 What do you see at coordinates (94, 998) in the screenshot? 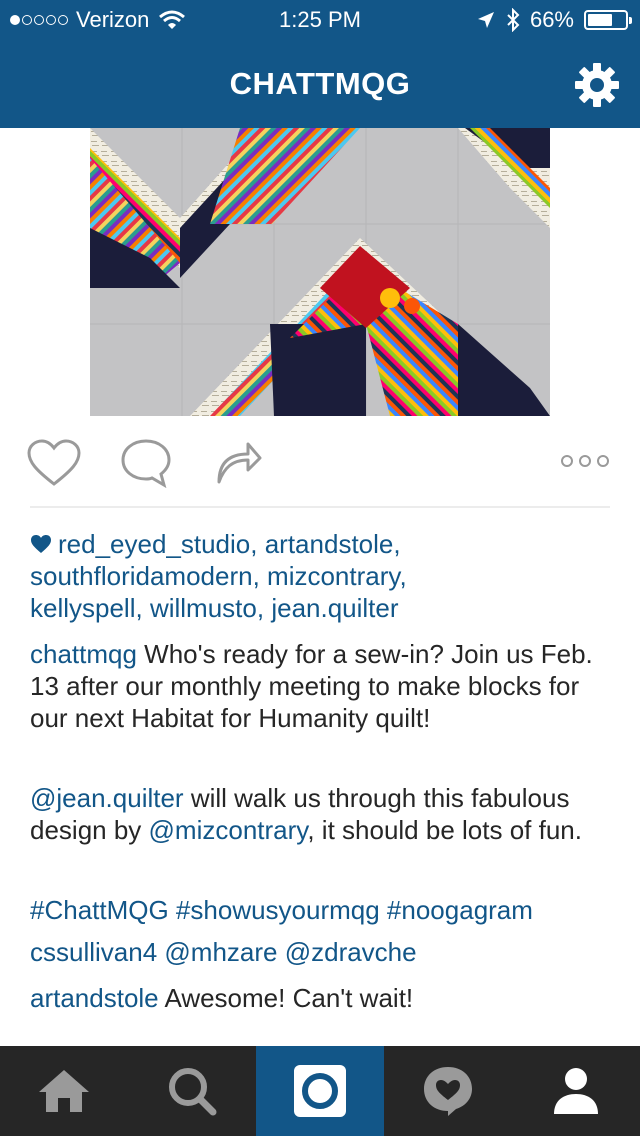
I see `comment-username: artandstole` at bounding box center [94, 998].